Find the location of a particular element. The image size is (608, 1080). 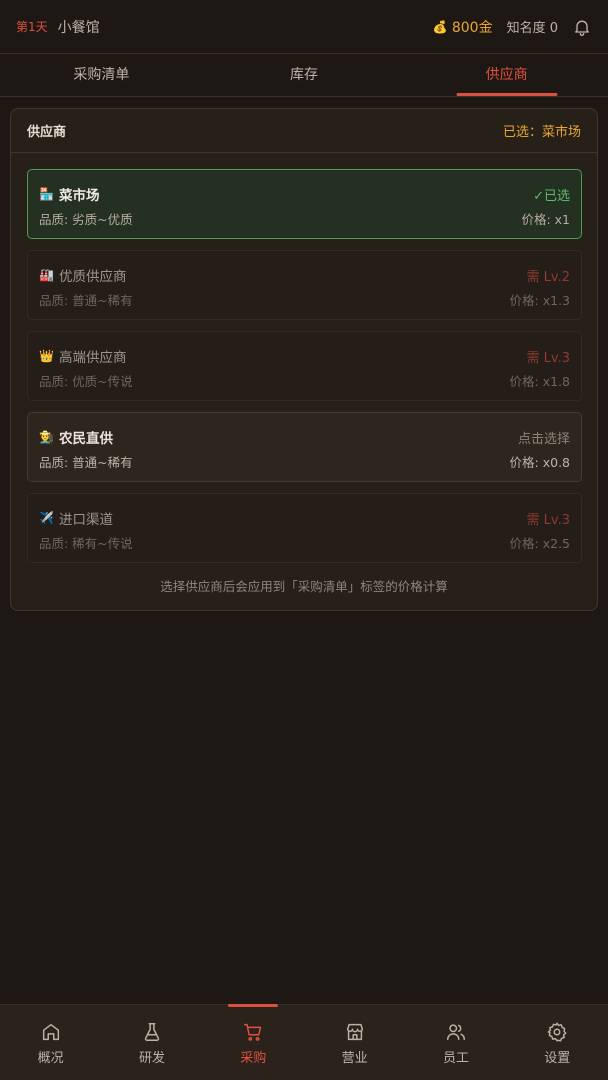

nav-label: 概况 is located at coordinates (50, 1058).